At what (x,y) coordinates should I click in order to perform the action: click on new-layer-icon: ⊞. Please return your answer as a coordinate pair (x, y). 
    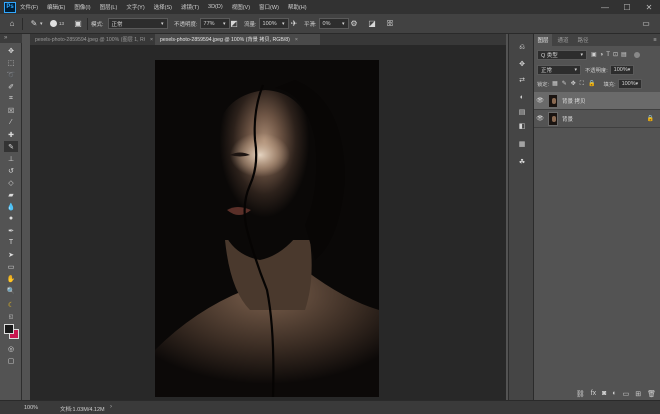
    Looking at the image, I should click on (638, 394).